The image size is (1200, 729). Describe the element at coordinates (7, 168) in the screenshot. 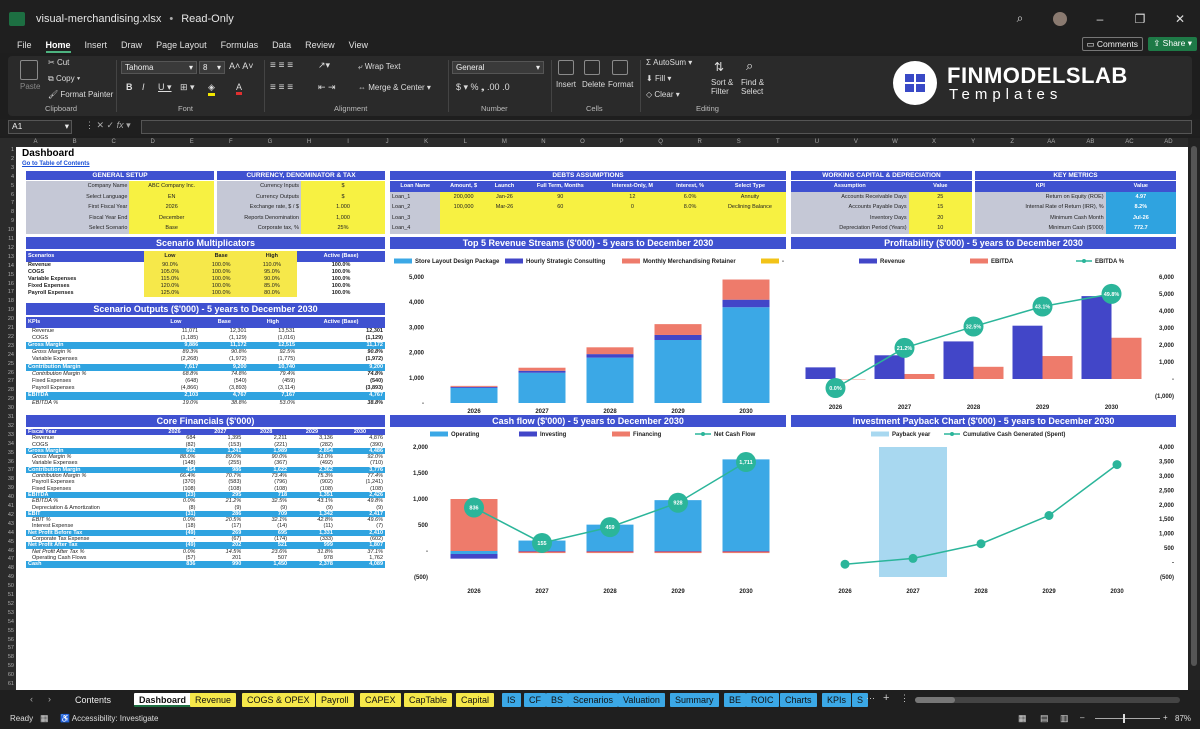

I see `row-header: 3` at that location.